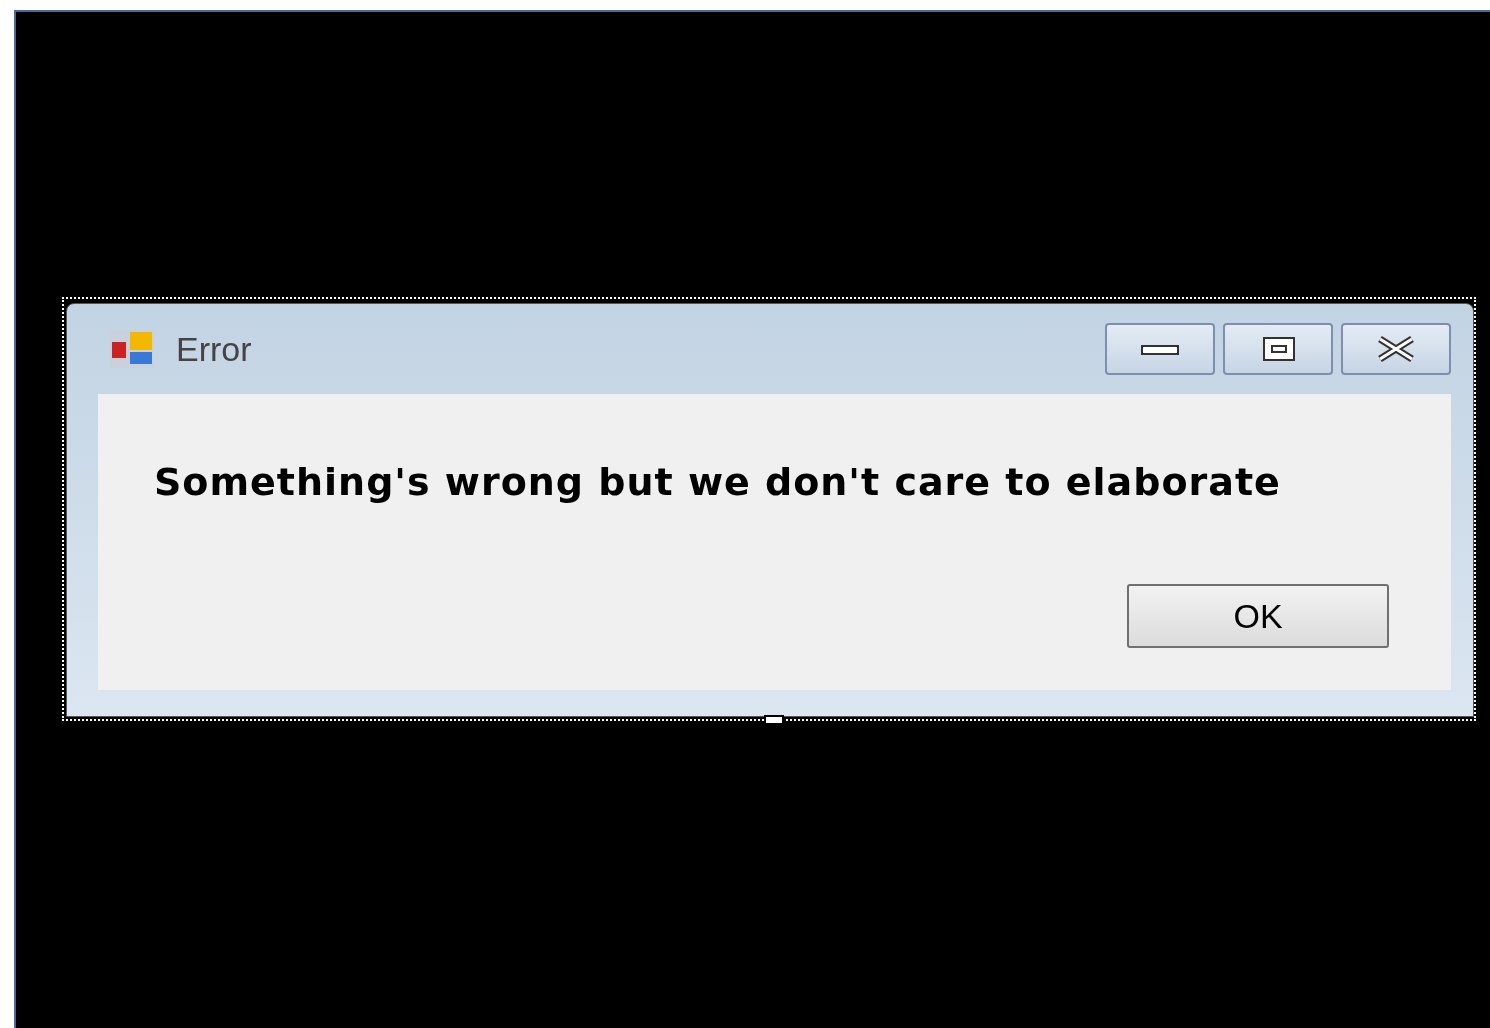 The width and height of the screenshot is (1490, 1028). Describe the element at coordinates (214, 349) in the screenshot. I see `window-title: Error` at that location.